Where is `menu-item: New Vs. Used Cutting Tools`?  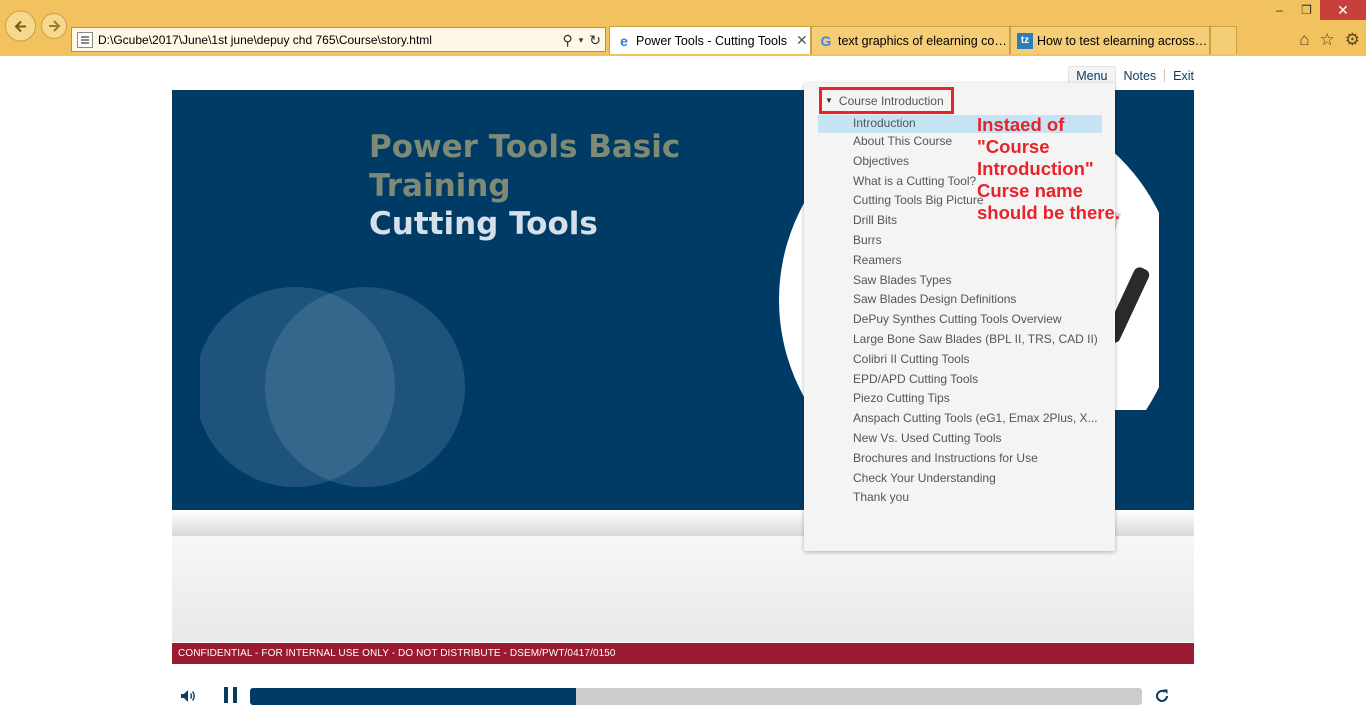 menu-item: New Vs. Used Cutting Tools is located at coordinates (960, 440).